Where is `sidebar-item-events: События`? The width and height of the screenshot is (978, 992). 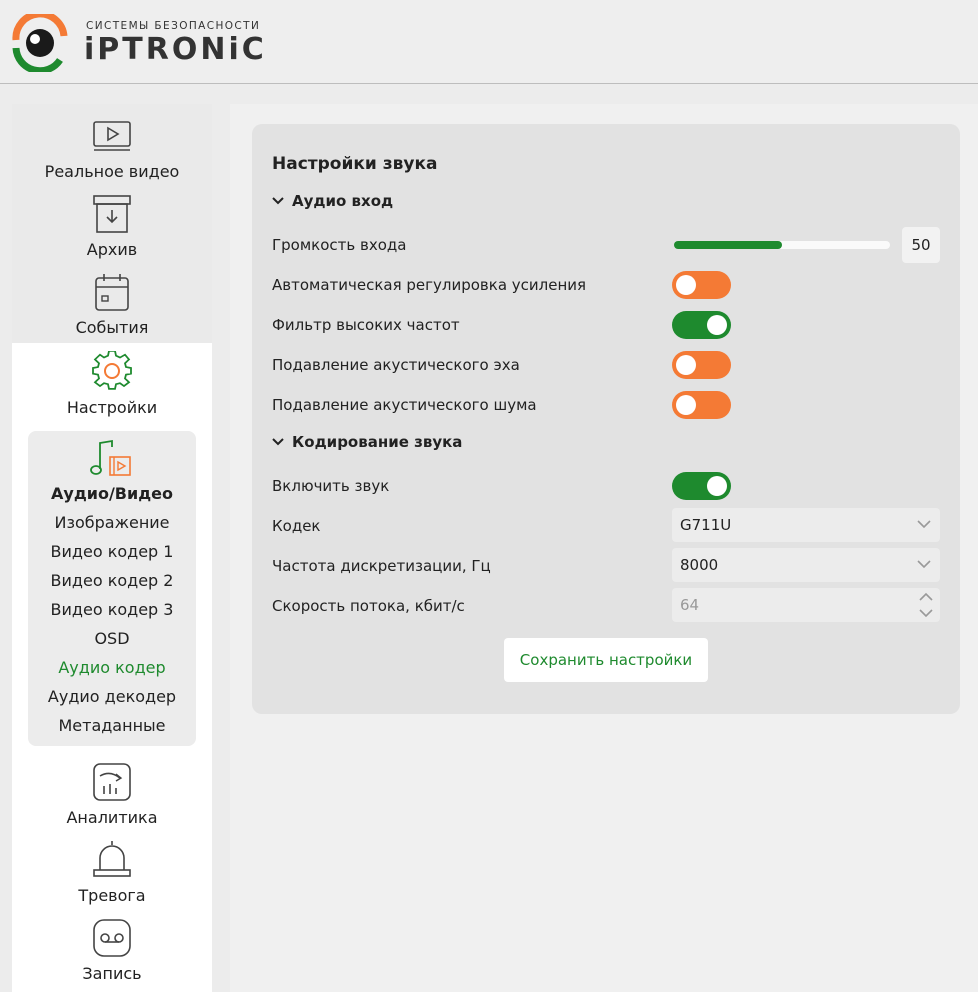 sidebar-item-events: События is located at coordinates (112, 299).